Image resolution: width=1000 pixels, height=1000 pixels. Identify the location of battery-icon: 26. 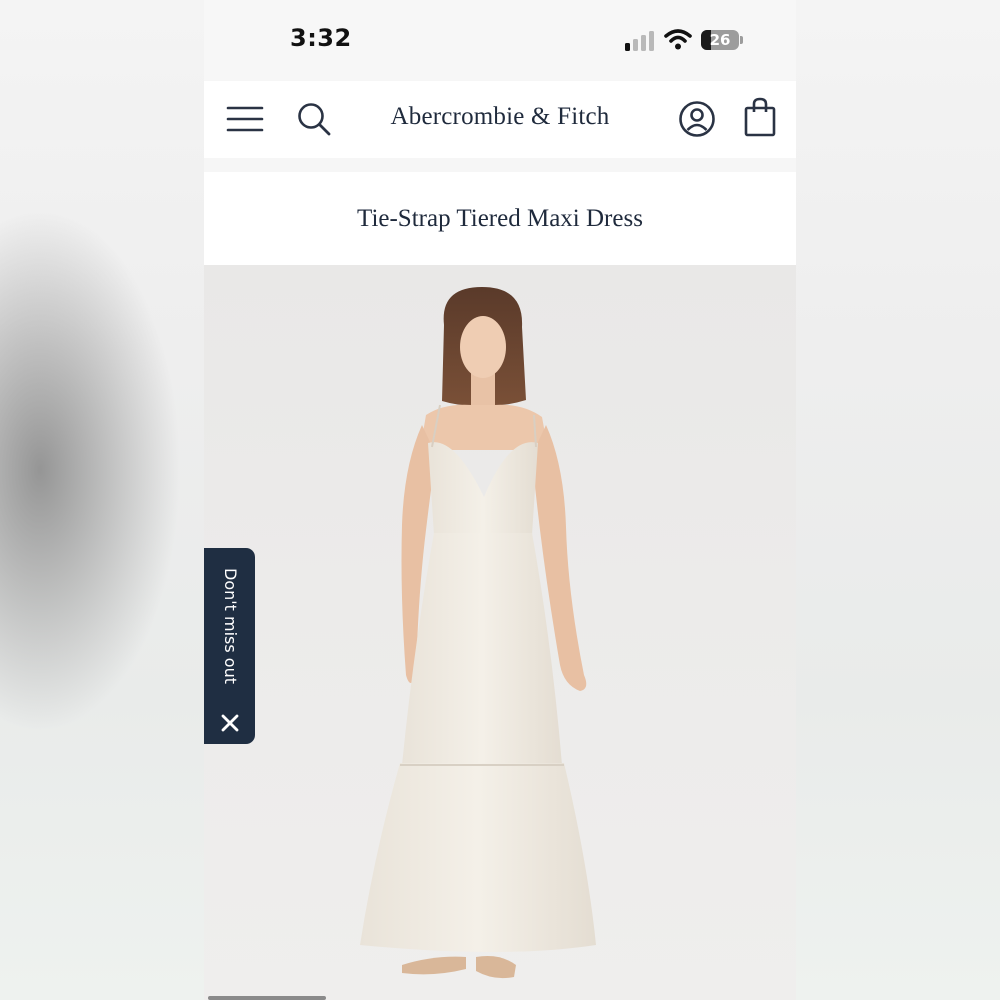
(722, 40).